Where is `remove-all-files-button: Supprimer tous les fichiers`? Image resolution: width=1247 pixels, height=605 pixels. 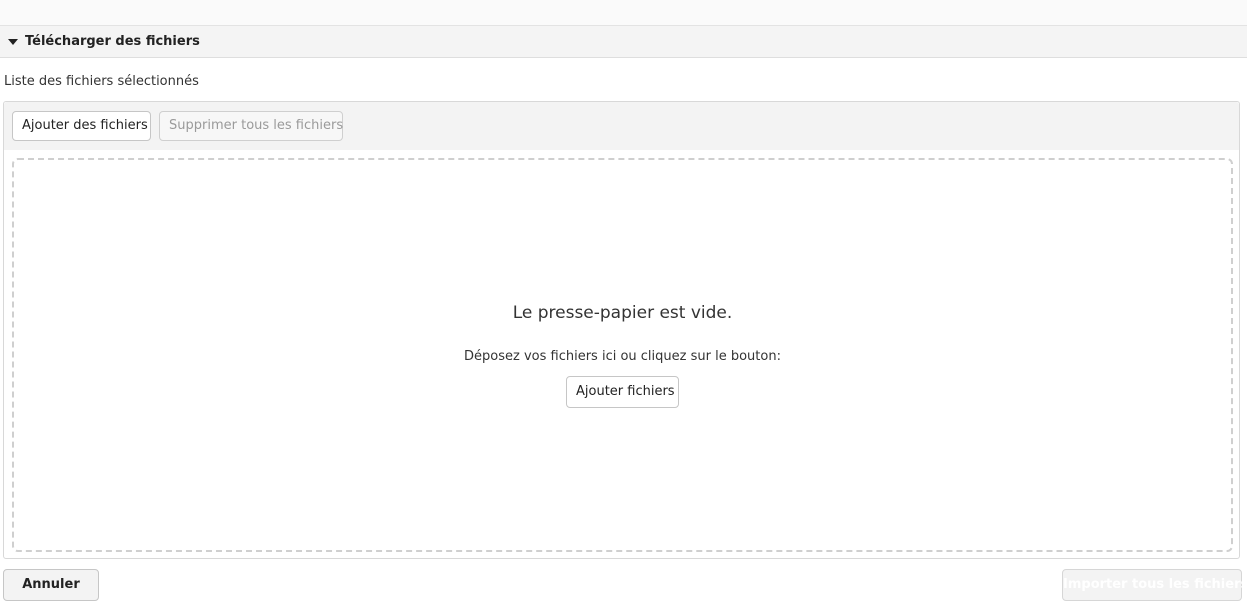
remove-all-files-button: Supprimer tous les fichiers is located at coordinates (251, 126).